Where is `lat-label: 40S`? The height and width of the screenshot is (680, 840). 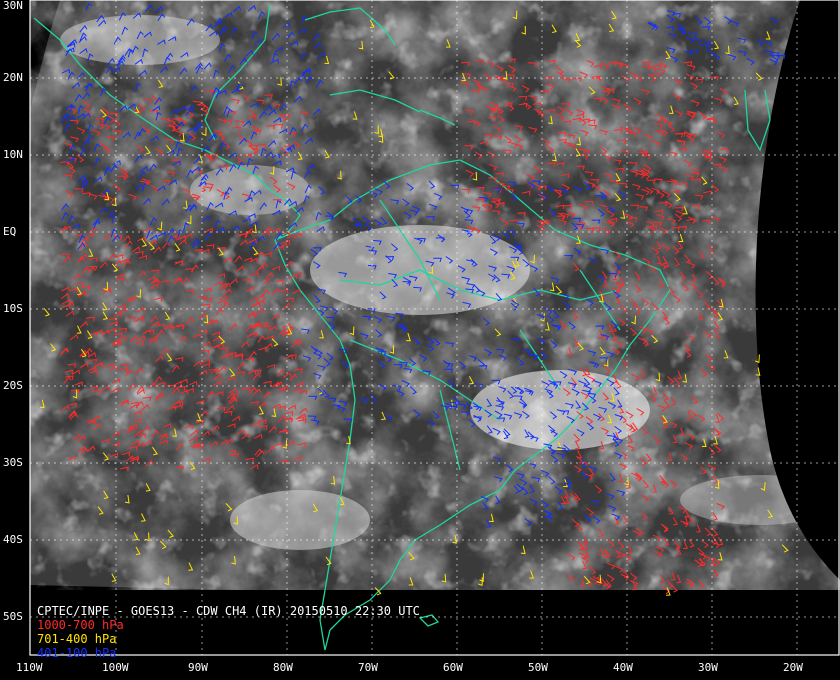 lat-label: 40S is located at coordinates (13, 539).